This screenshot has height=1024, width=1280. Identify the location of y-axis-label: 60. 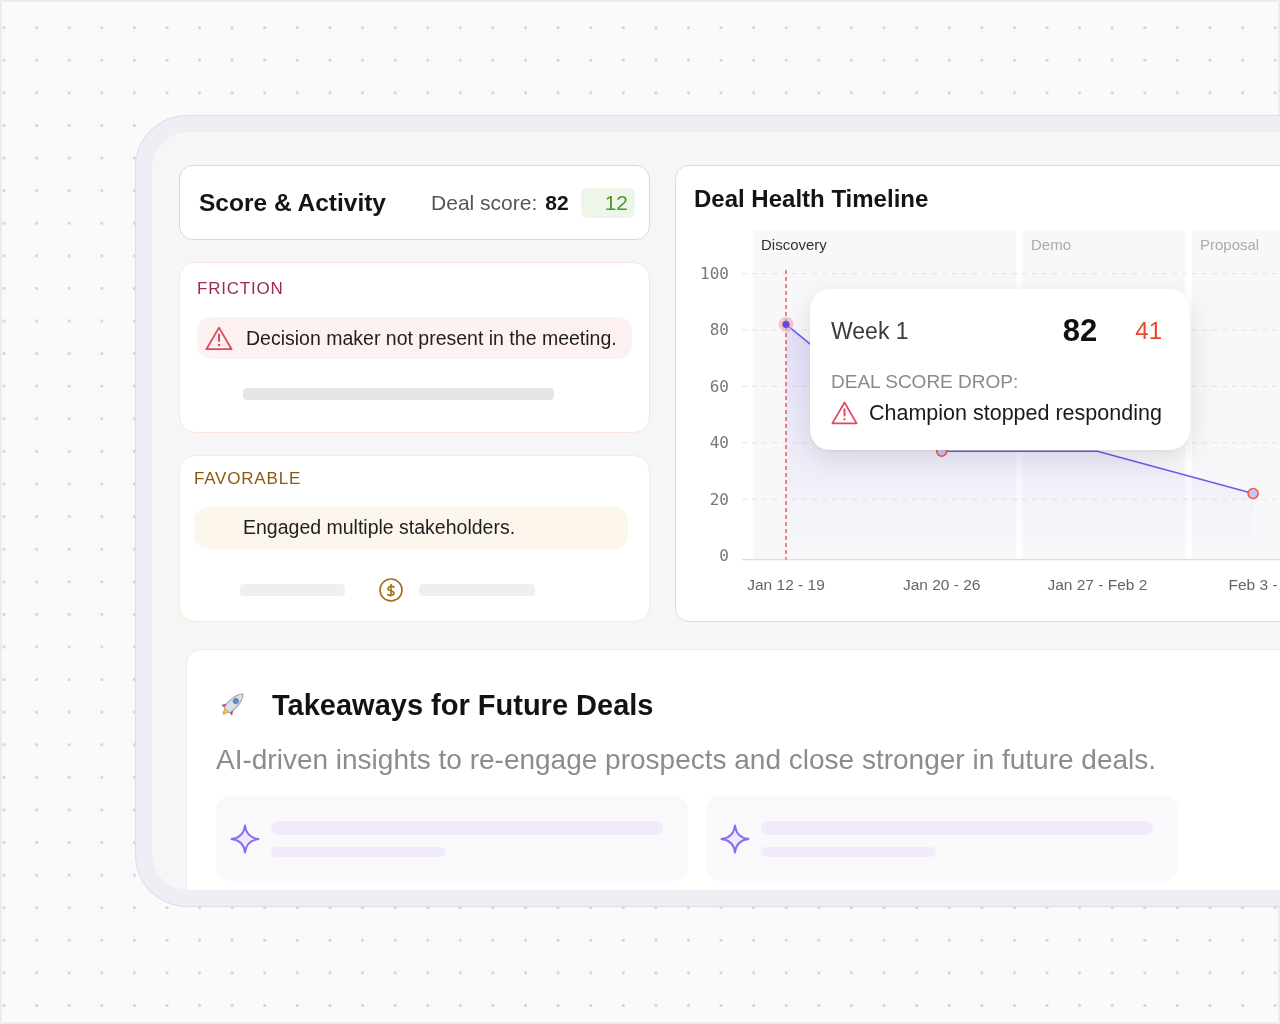
(719, 386).